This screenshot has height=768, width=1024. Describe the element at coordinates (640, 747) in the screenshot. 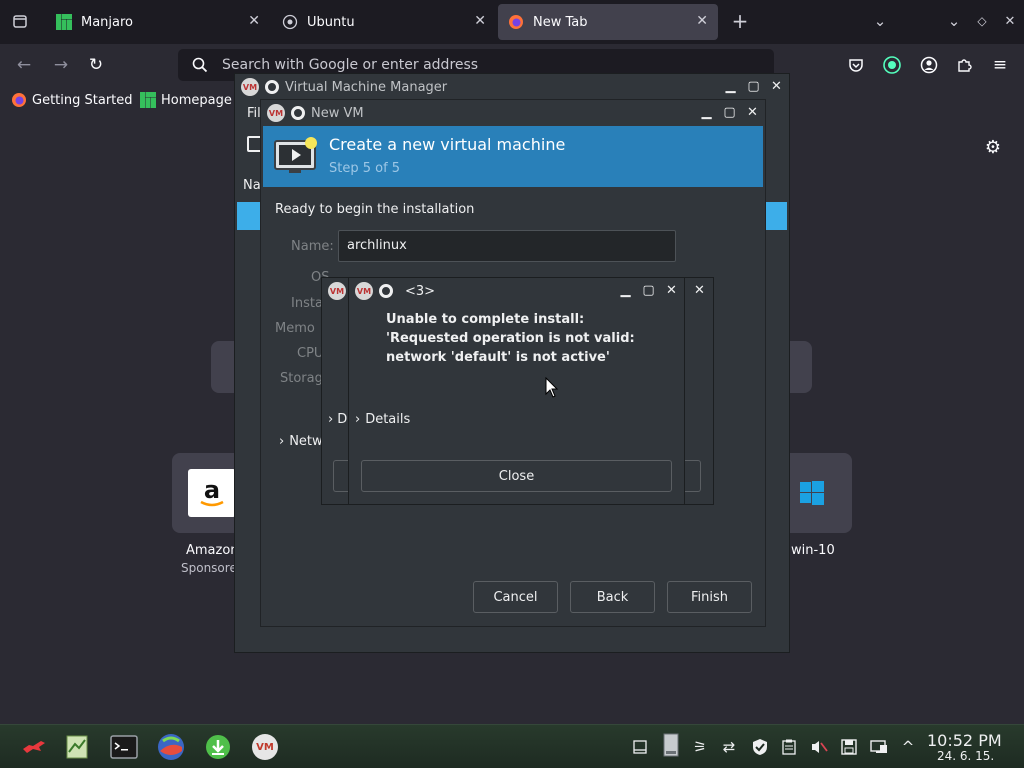

I see `clipboard-tray-icon` at that location.